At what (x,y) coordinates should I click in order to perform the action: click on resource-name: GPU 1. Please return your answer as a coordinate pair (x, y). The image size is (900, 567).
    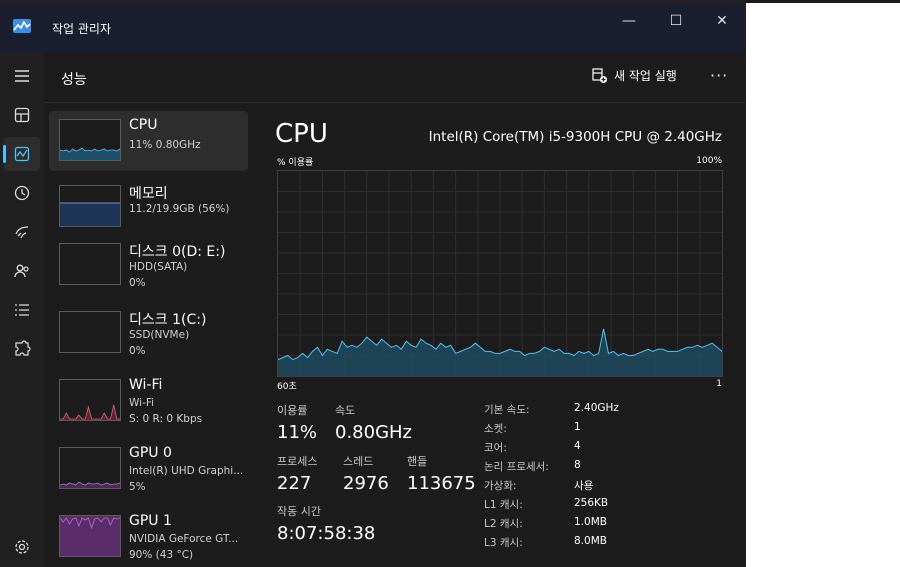
    Looking at the image, I should click on (150, 521).